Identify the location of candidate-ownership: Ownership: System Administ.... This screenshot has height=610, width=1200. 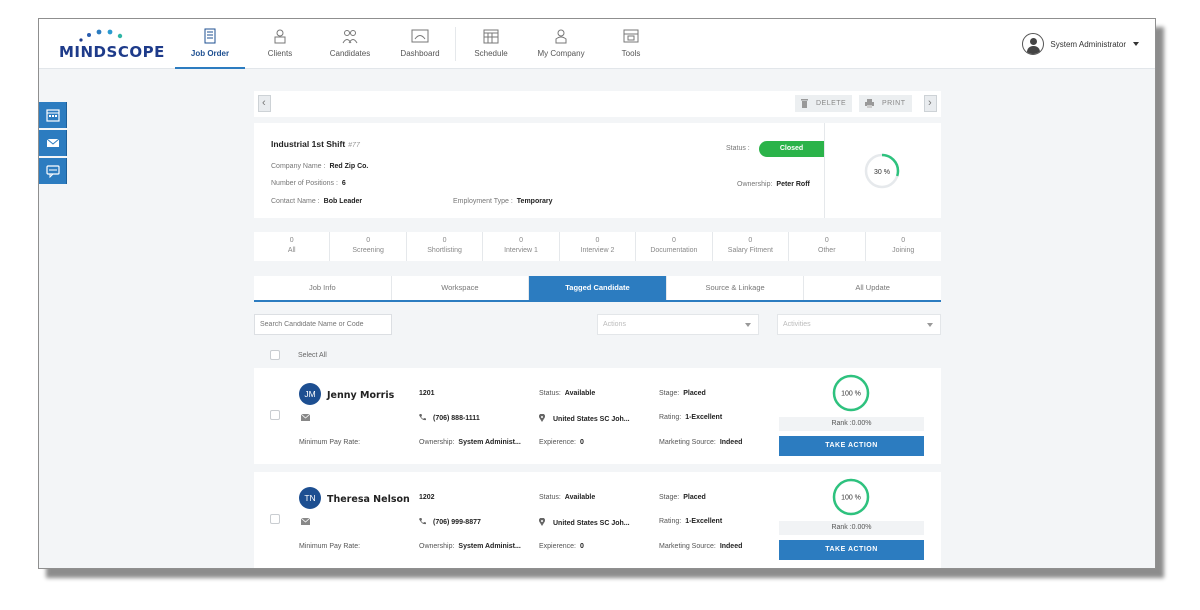
(470, 442).